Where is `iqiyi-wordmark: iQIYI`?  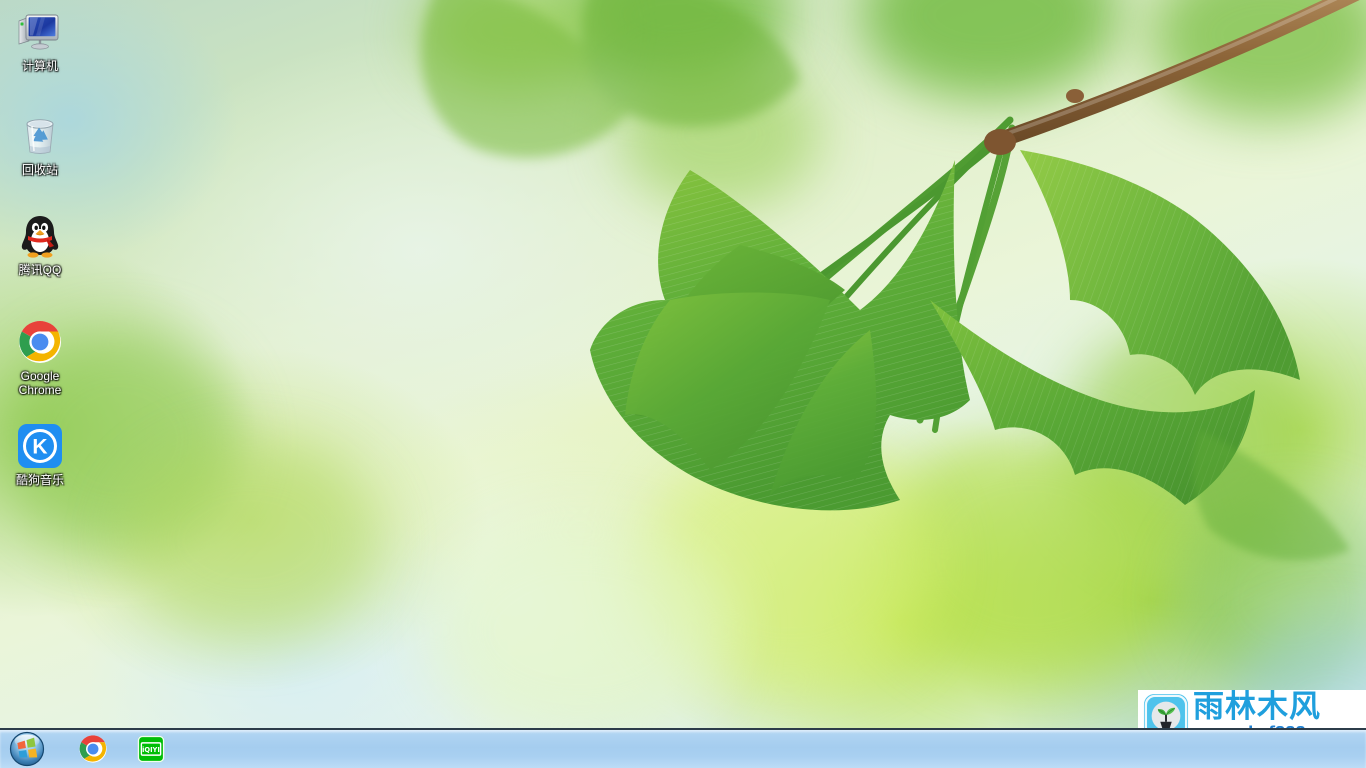
iqiyi-wordmark: iQIYI is located at coordinates (151, 750).